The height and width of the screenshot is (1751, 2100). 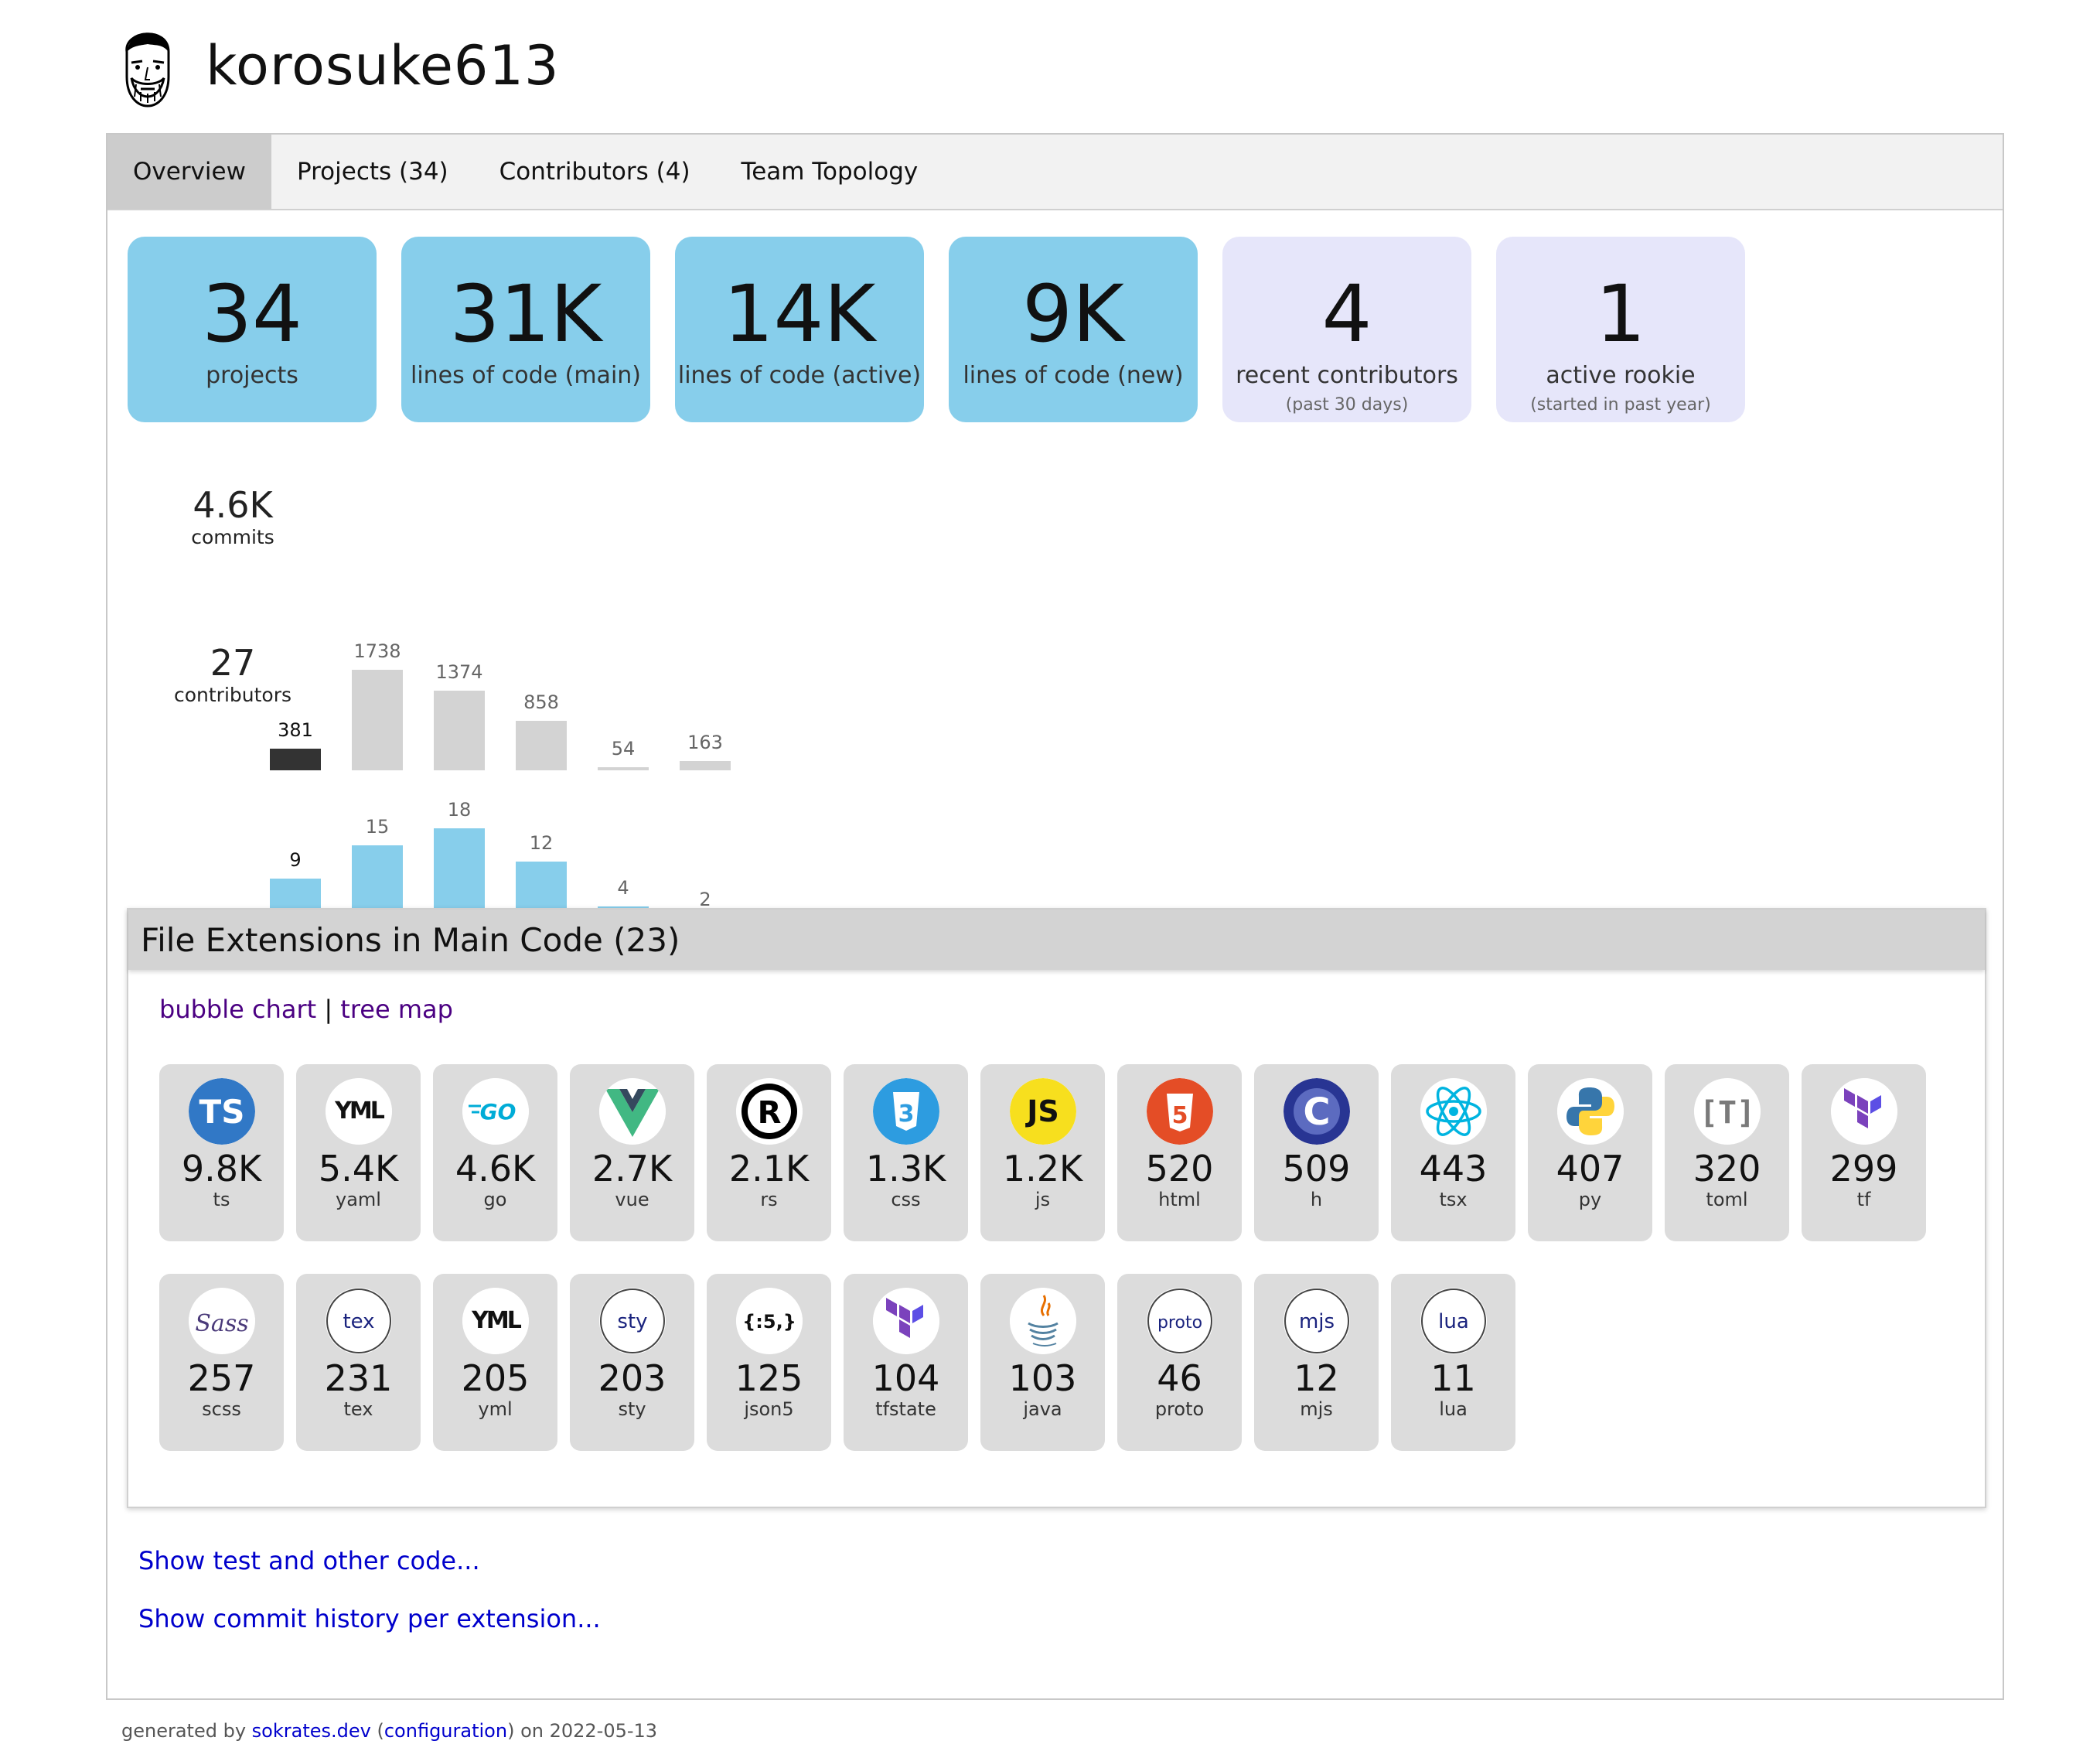 I want to click on html5-icon: 5, so click(x=1179, y=1111).